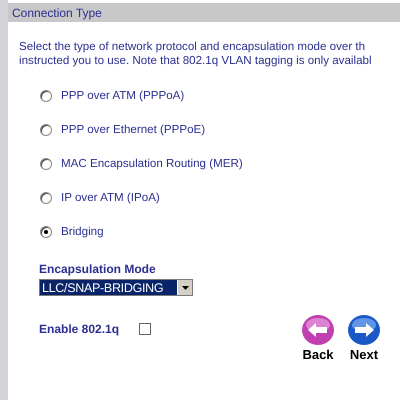  What do you see at coordinates (110, 197) in the screenshot?
I see `radio-label: IP over ATM (IPoA)` at bounding box center [110, 197].